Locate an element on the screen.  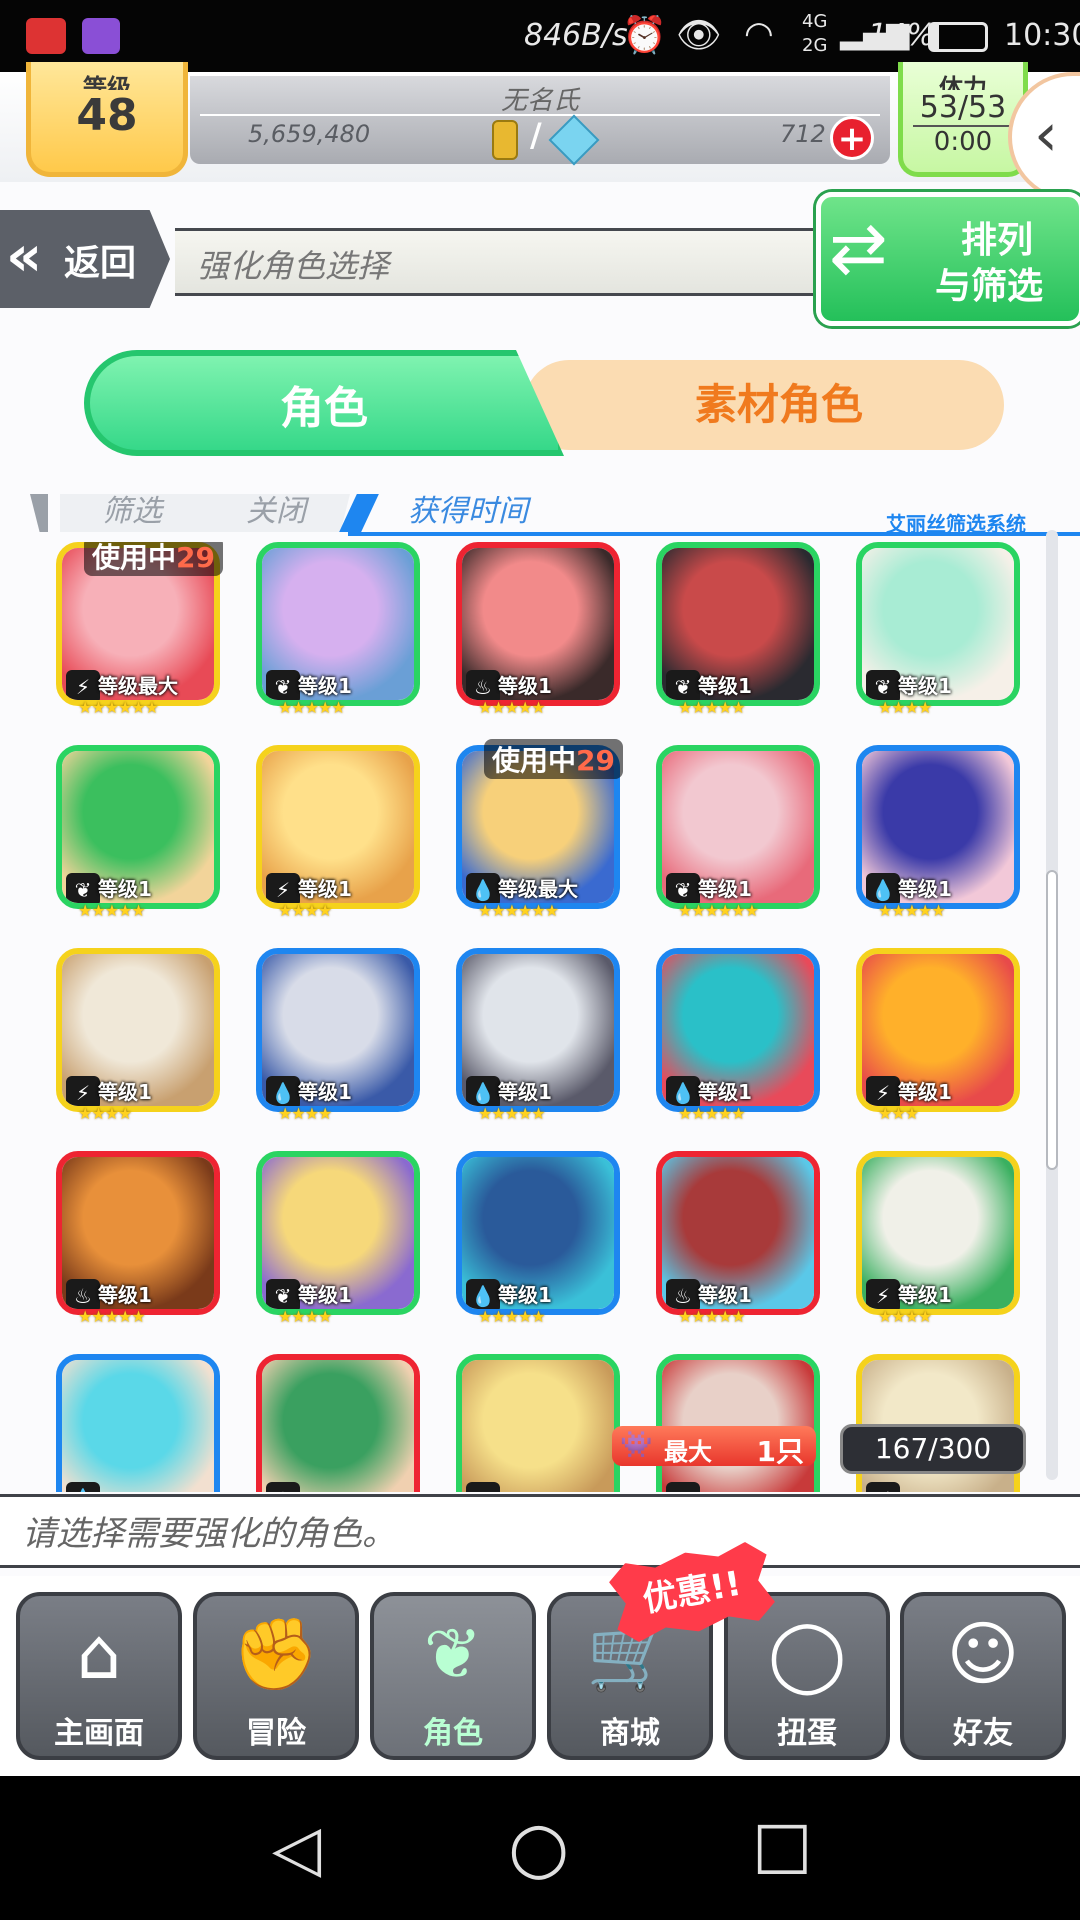
grid-scrollbar is located at coordinates (1052, 1005).